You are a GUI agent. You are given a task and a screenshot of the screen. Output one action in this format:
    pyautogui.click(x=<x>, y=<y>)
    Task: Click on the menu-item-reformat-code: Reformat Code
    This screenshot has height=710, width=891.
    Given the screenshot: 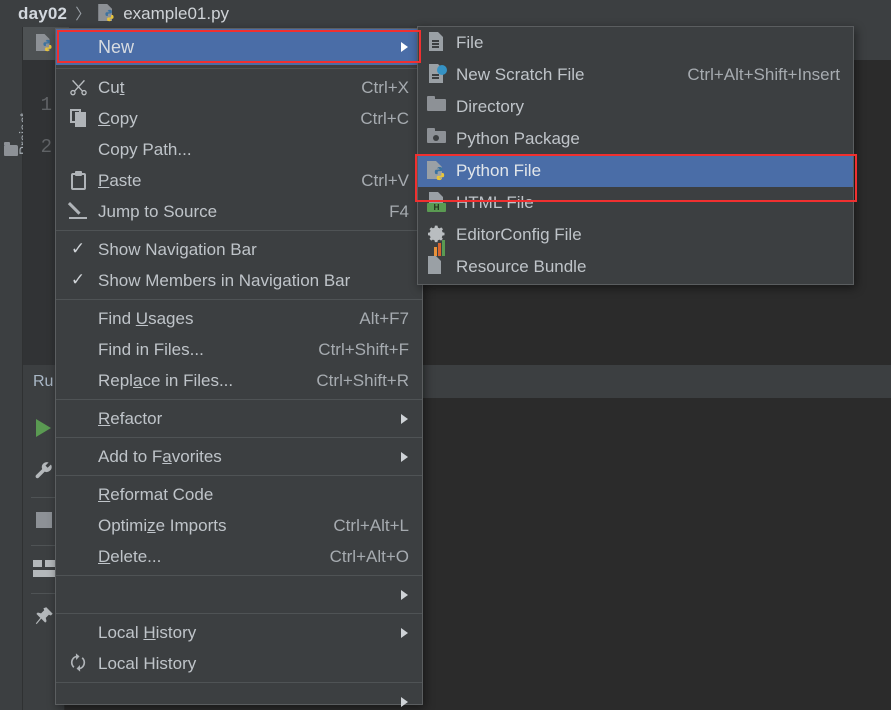 What is the action you would take?
    pyautogui.click(x=239, y=494)
    